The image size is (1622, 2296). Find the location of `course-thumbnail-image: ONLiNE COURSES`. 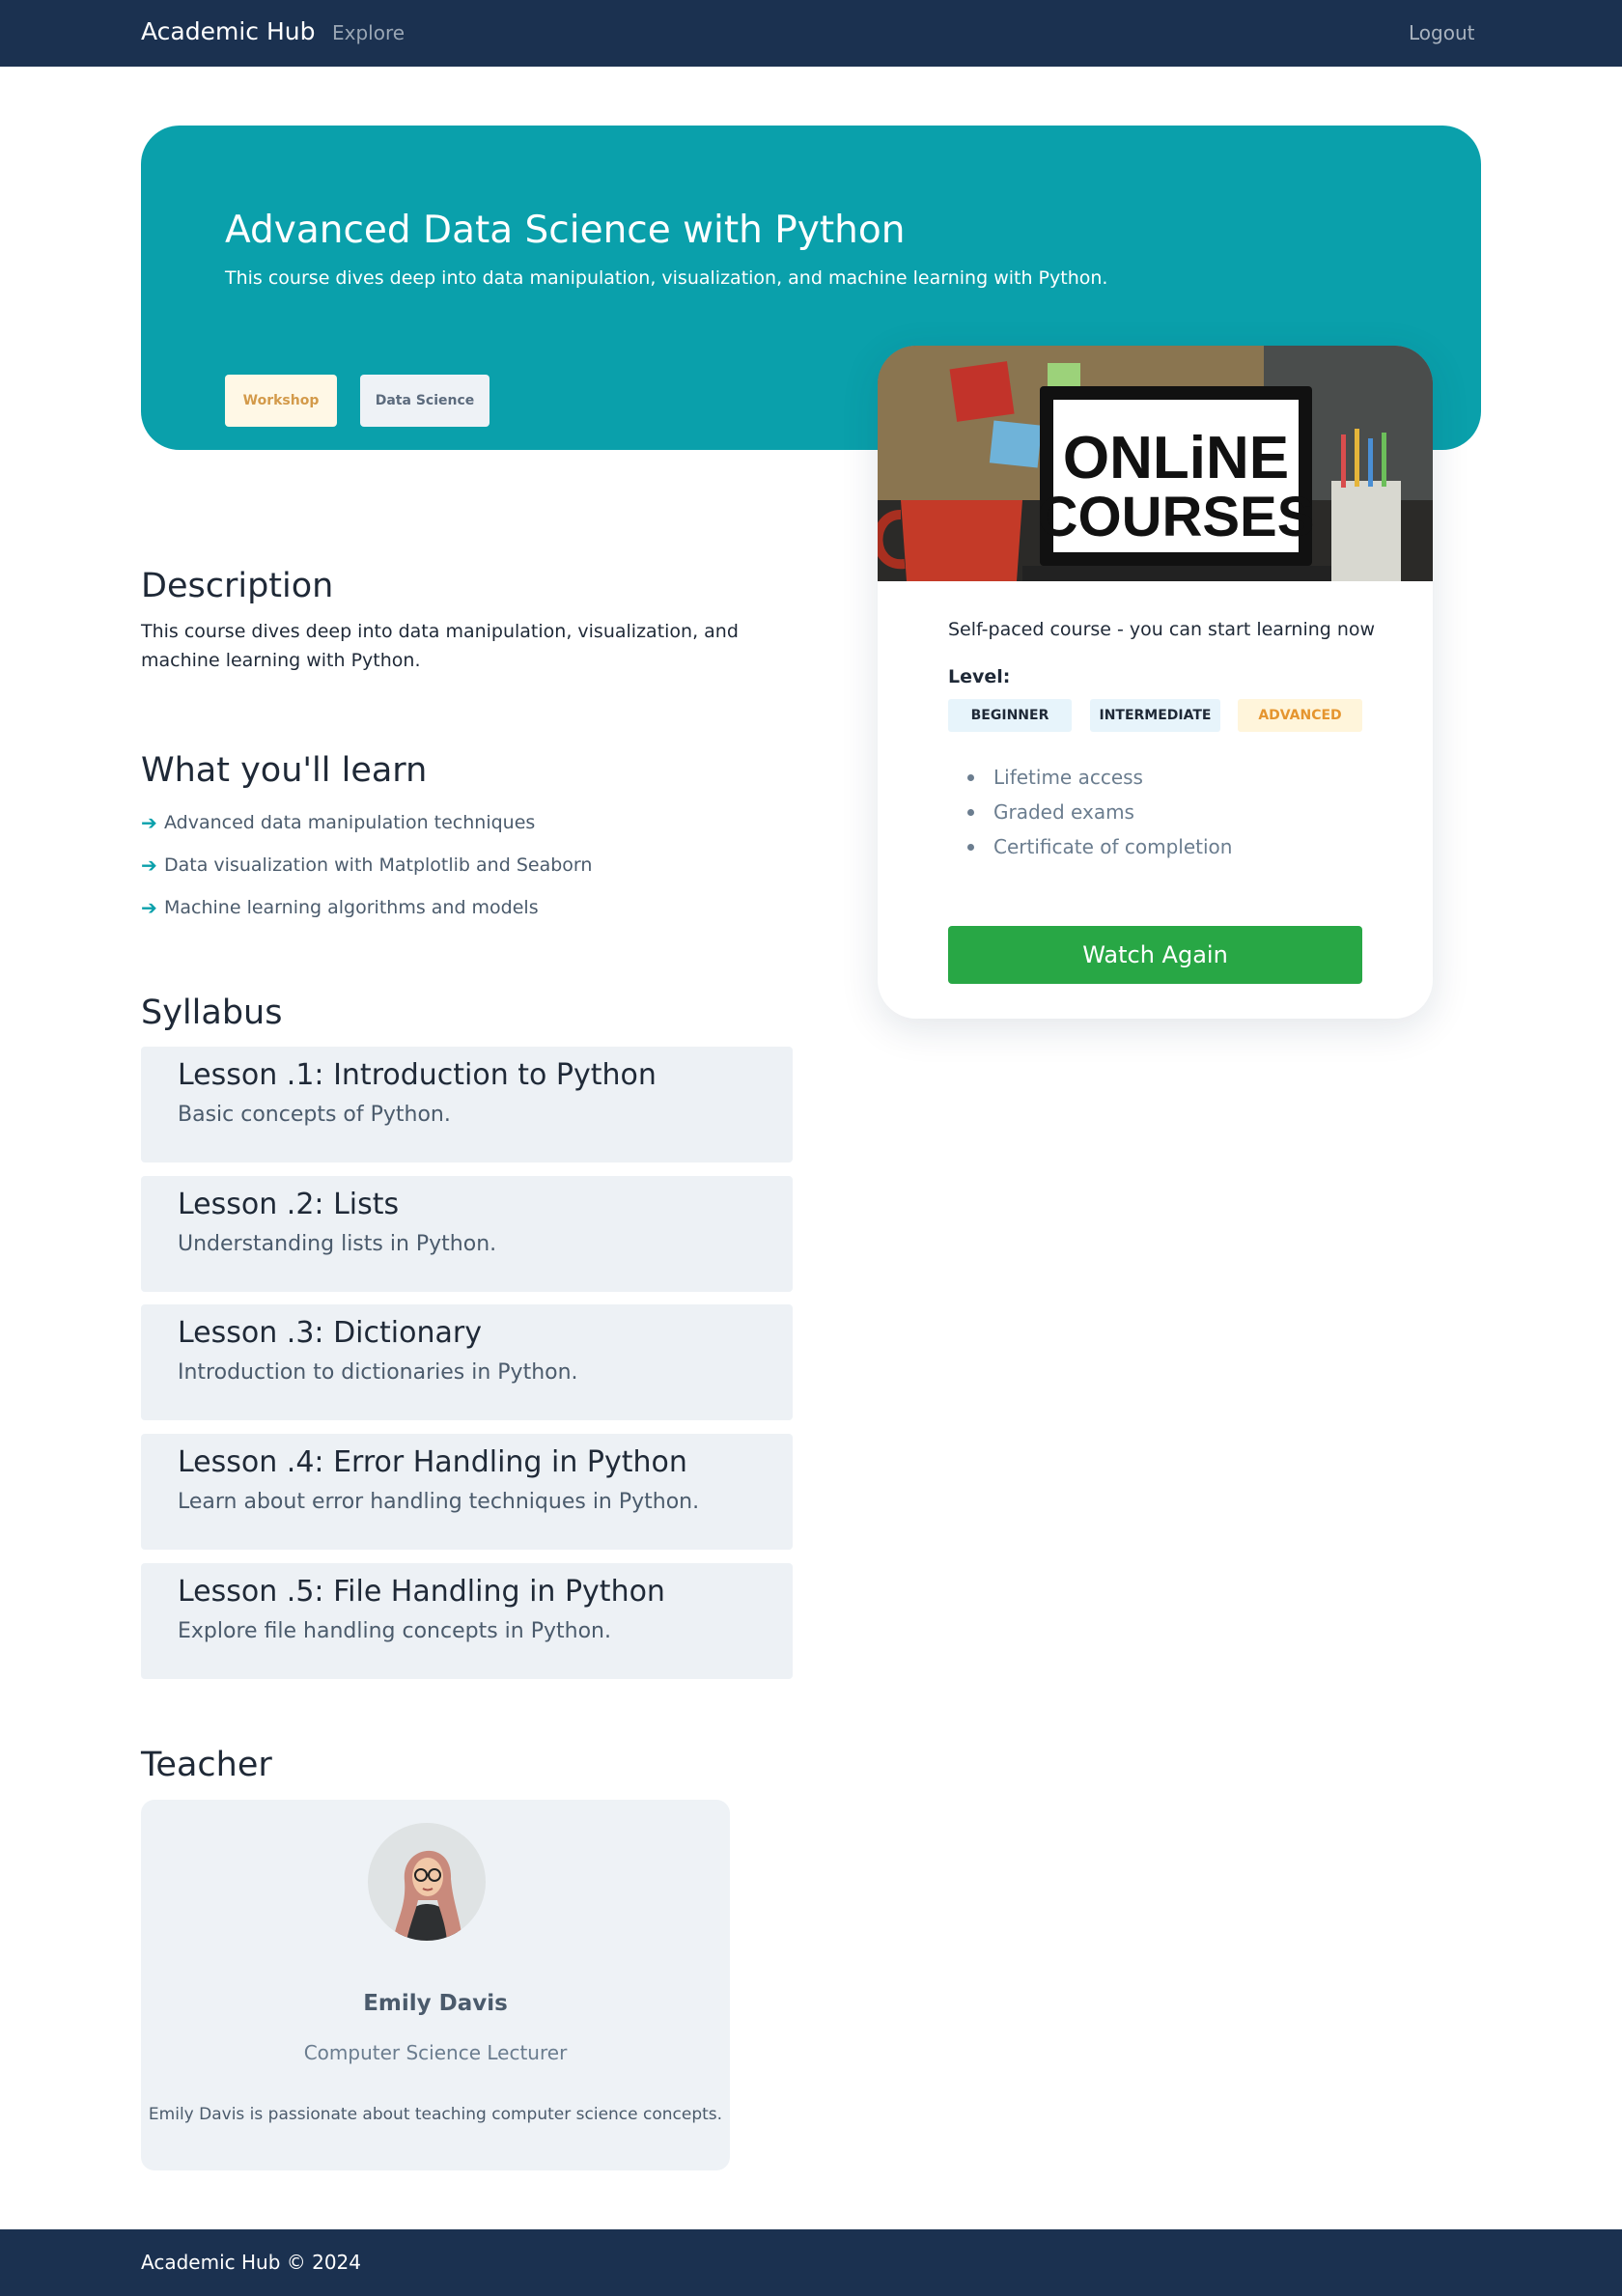

course-thumbnail-image: ONLiNE COURSES is located at coordinates (1156, 464).